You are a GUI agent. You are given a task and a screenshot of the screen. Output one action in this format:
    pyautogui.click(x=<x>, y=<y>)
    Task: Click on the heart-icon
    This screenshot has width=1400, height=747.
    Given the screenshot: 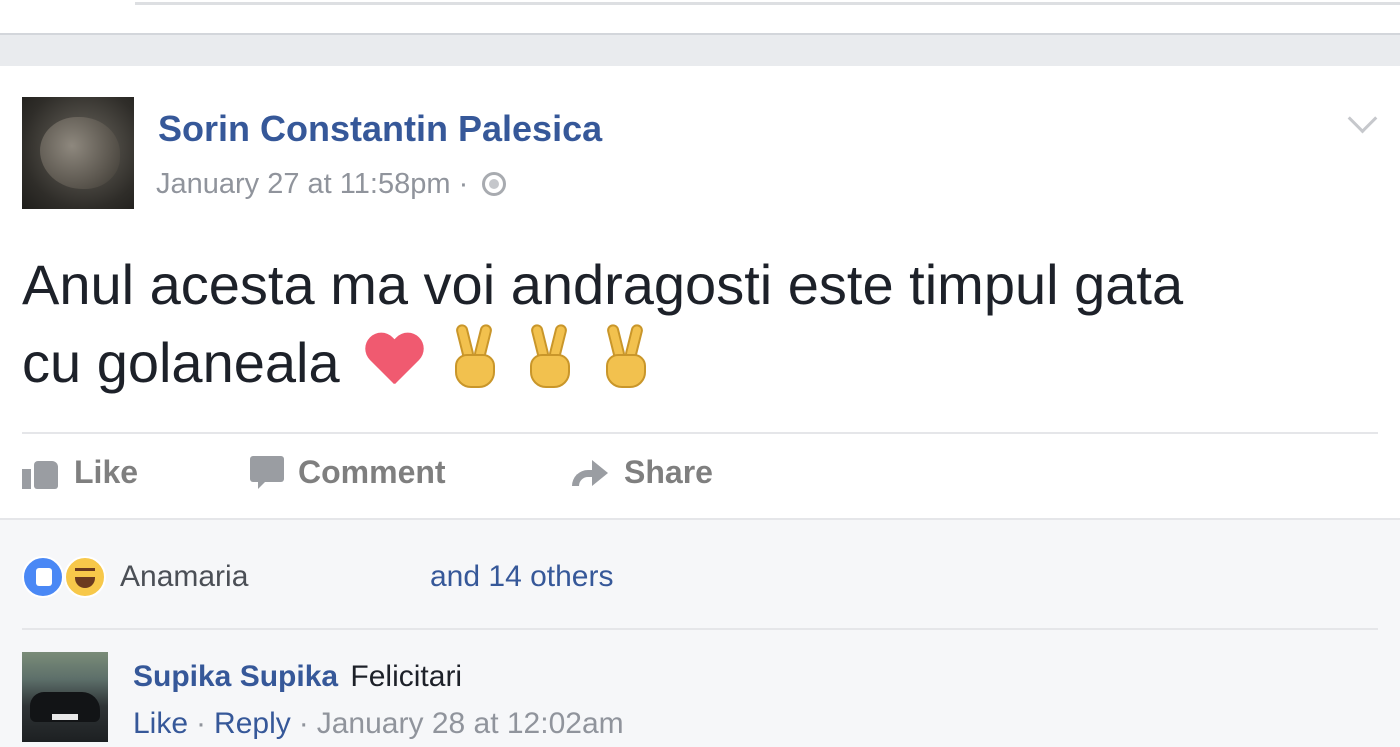 What is the action you would take?
    pyautogui.click(x=394, y=362)
    